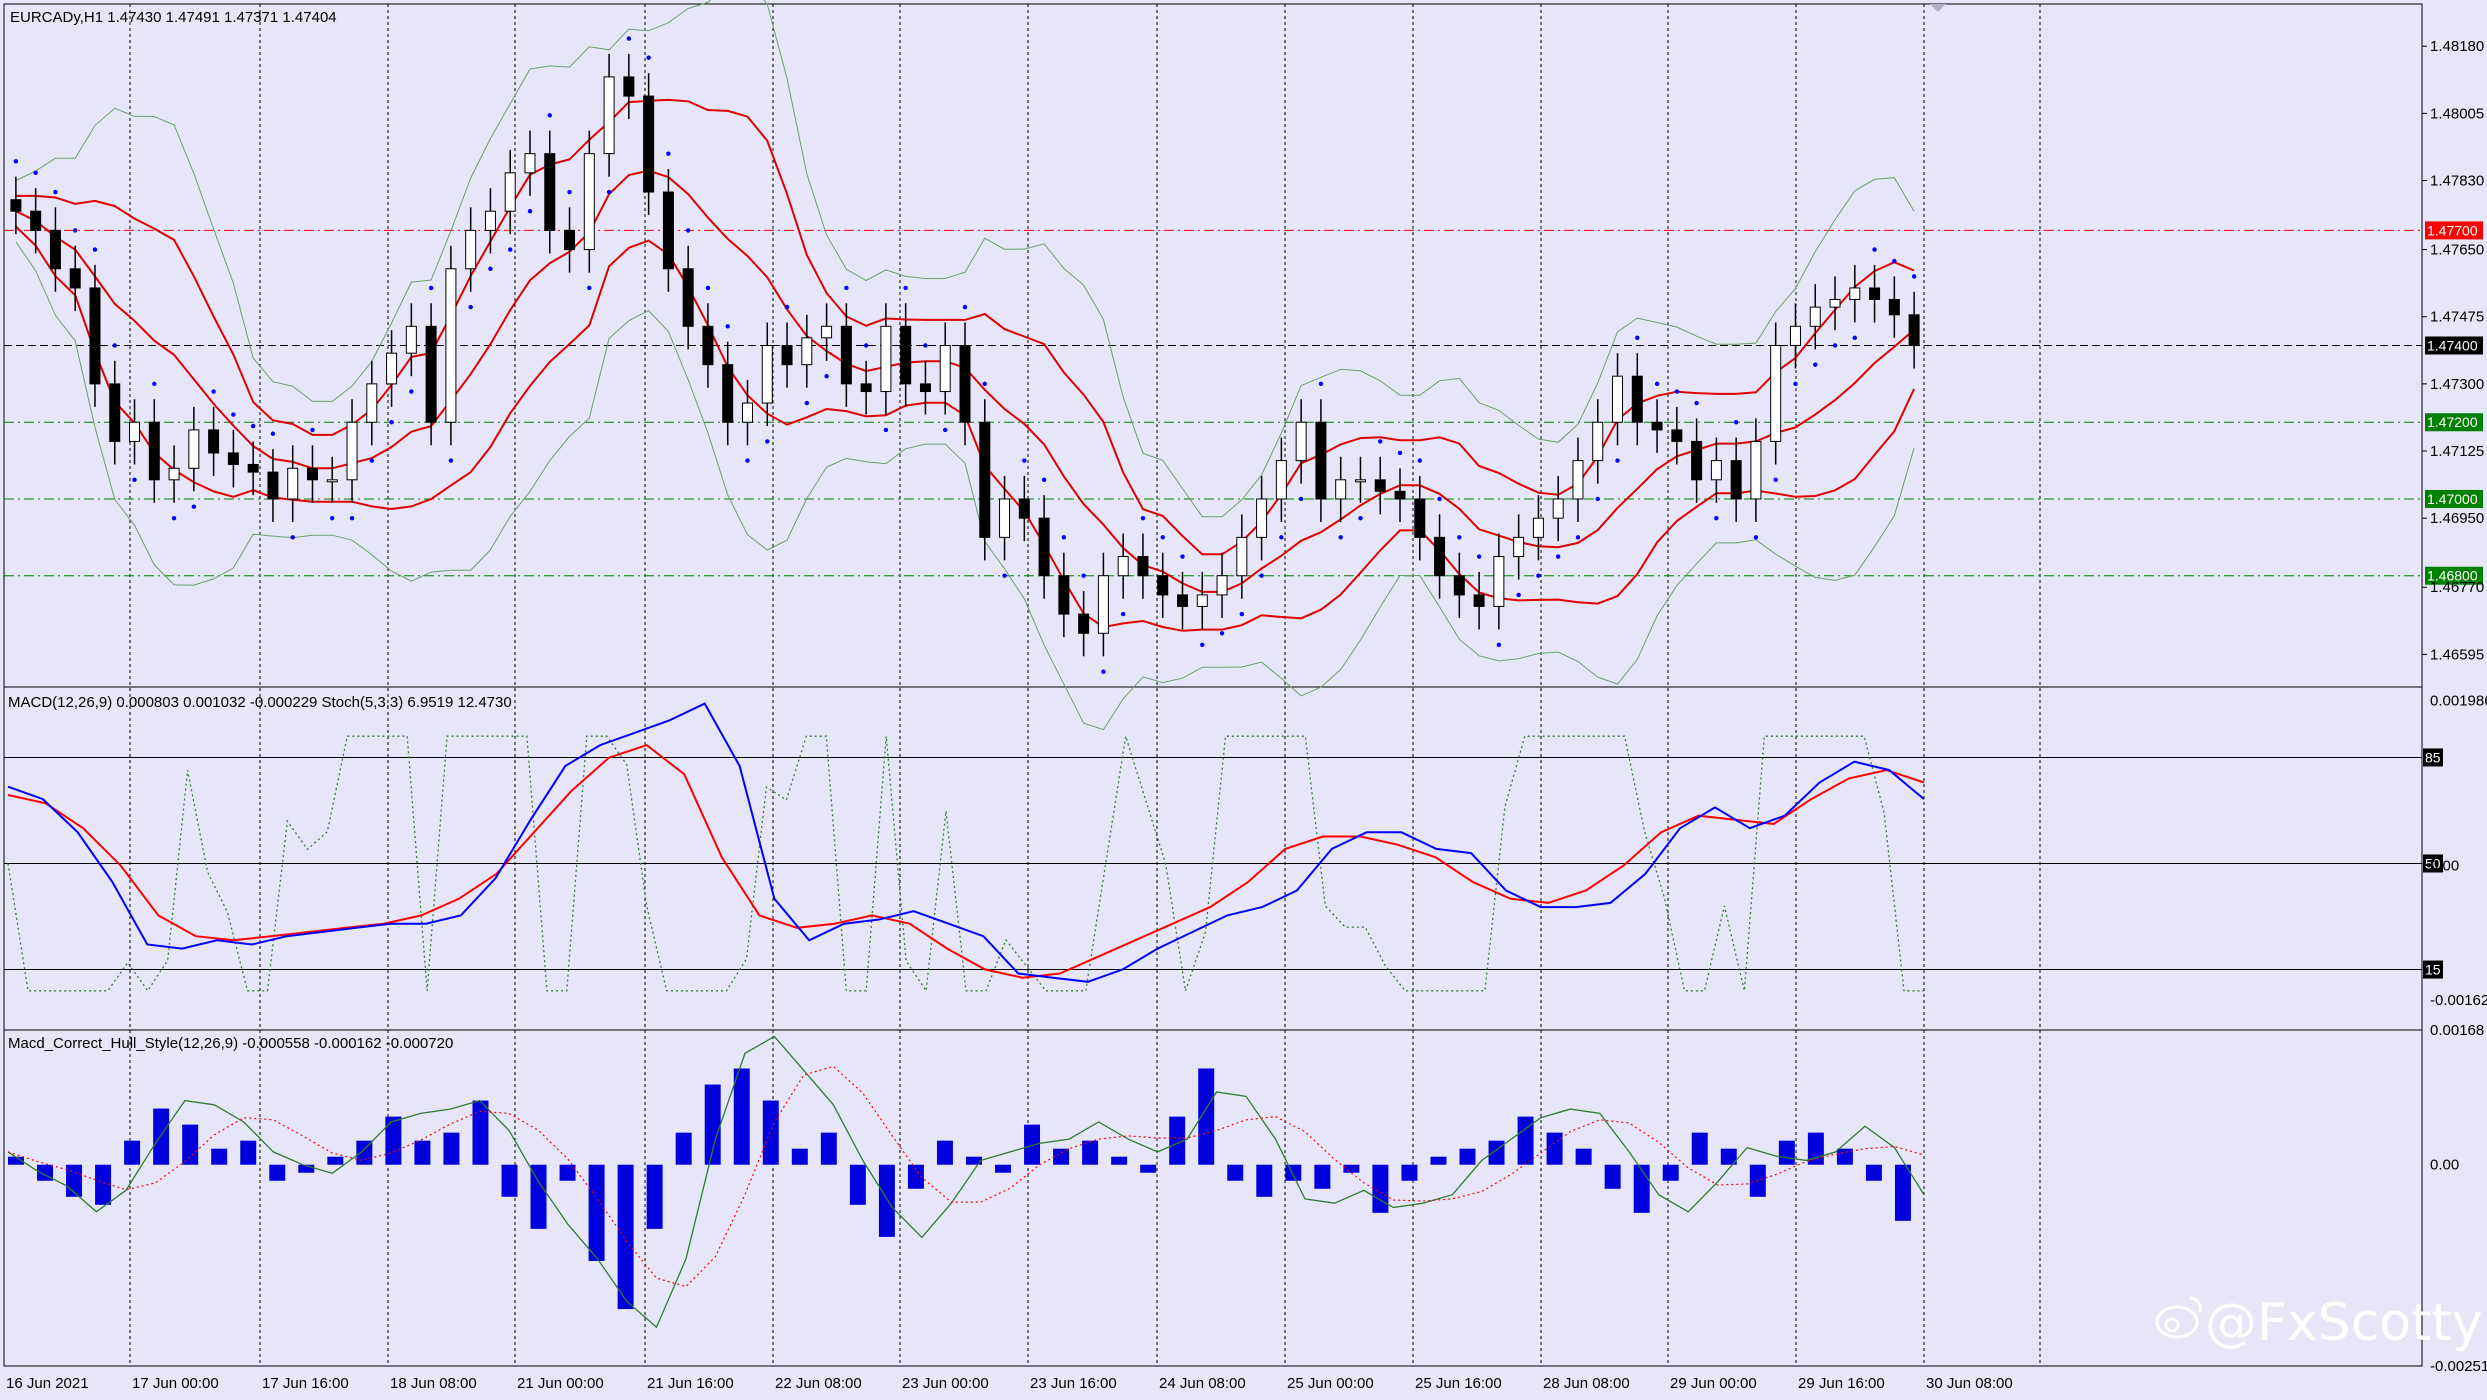  I want to click on price-axis-label: 1.47475, so click(2457, 317).